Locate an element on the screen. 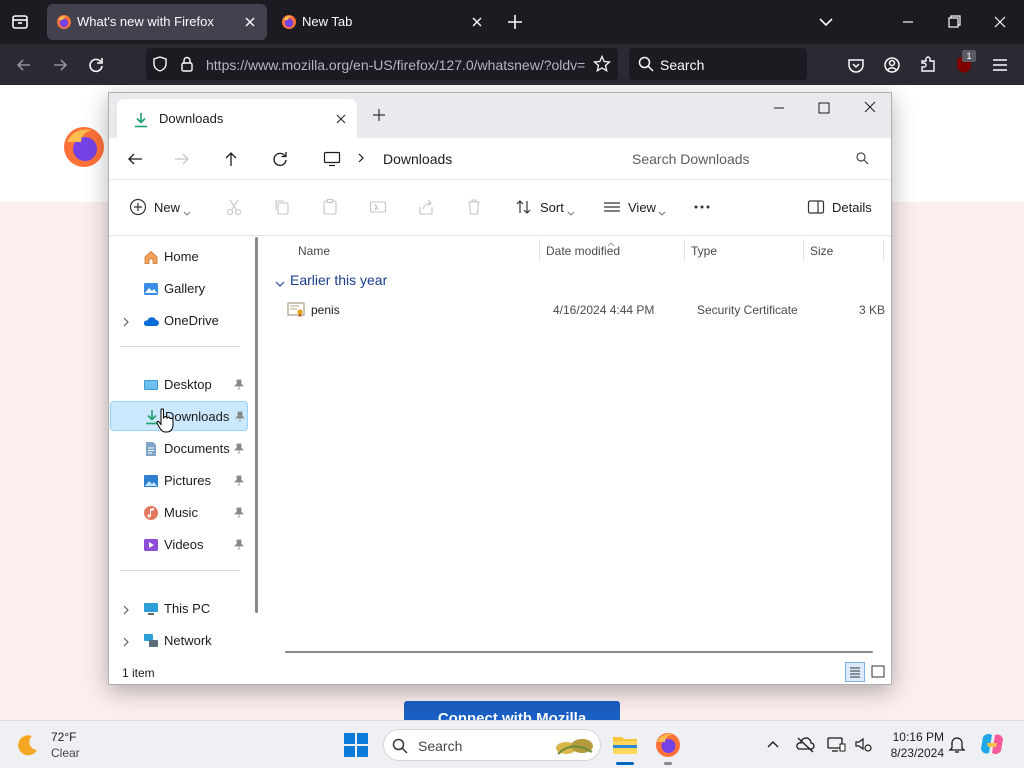 The image size is (1024, 768). windows-taskbar: 72°F Clear Search 10:16 PM 8/23/2024 is located at coordinates (512, 744).